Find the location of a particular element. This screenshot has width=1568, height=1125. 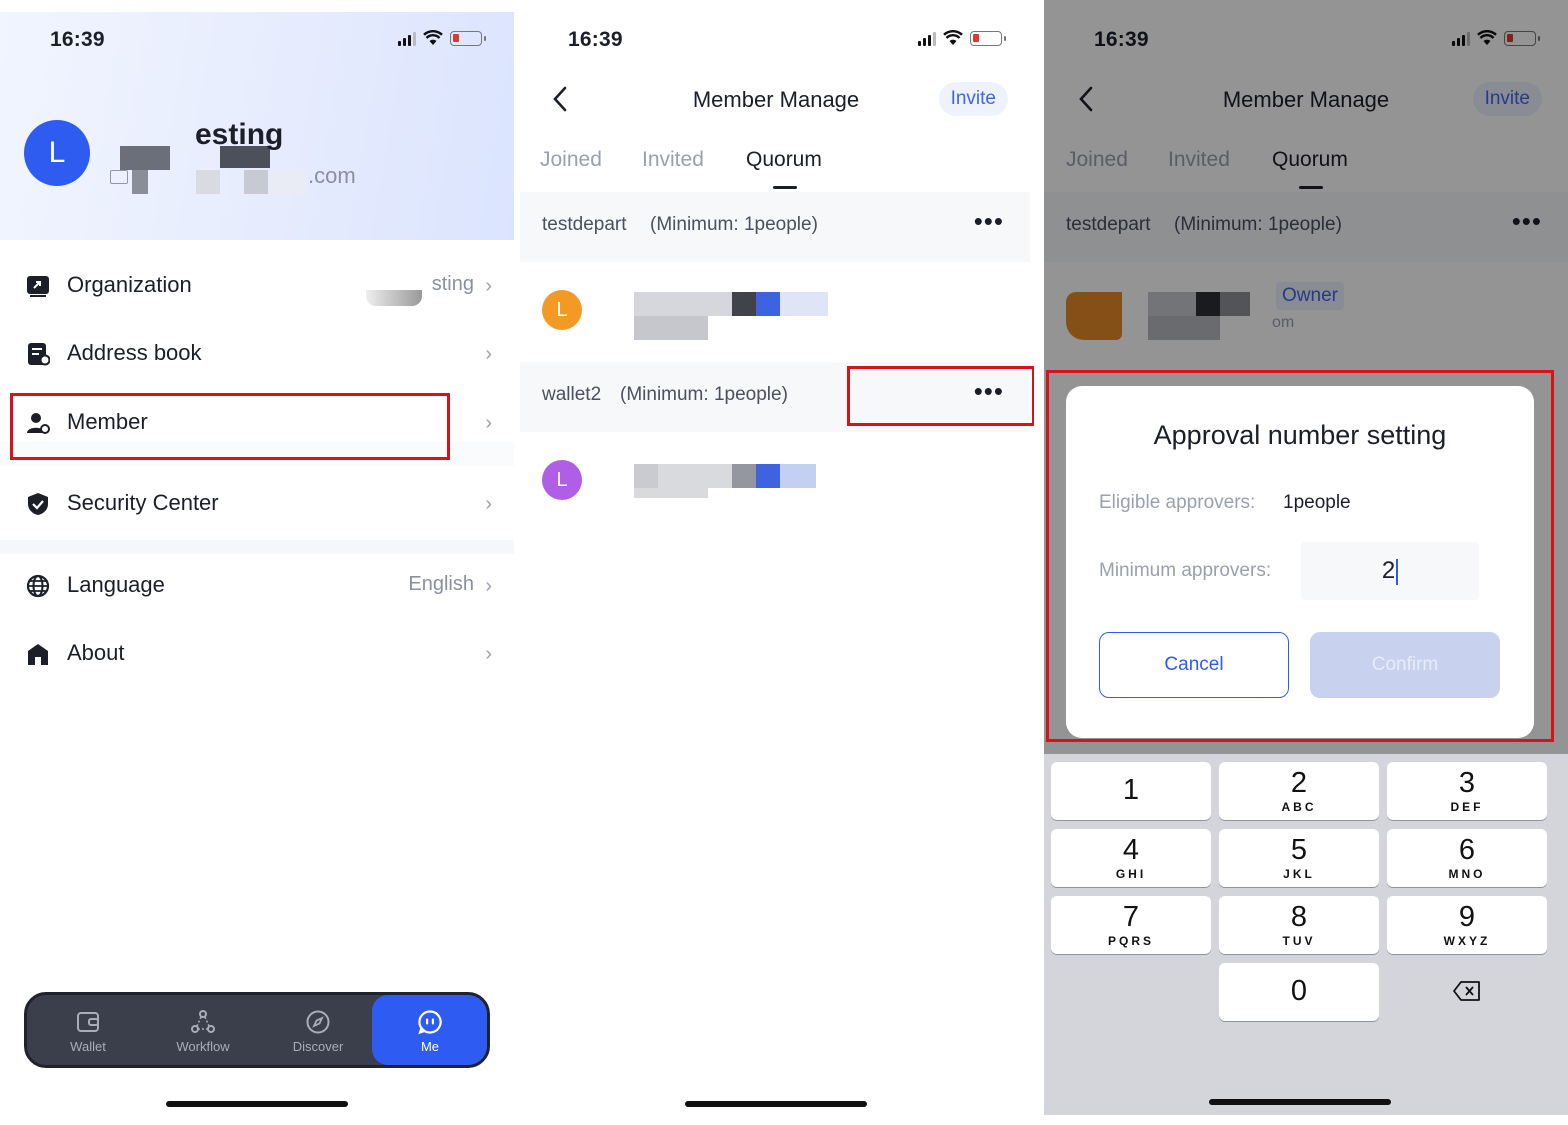

key-2: 2 ABC is located at coordinates (1299, 791).